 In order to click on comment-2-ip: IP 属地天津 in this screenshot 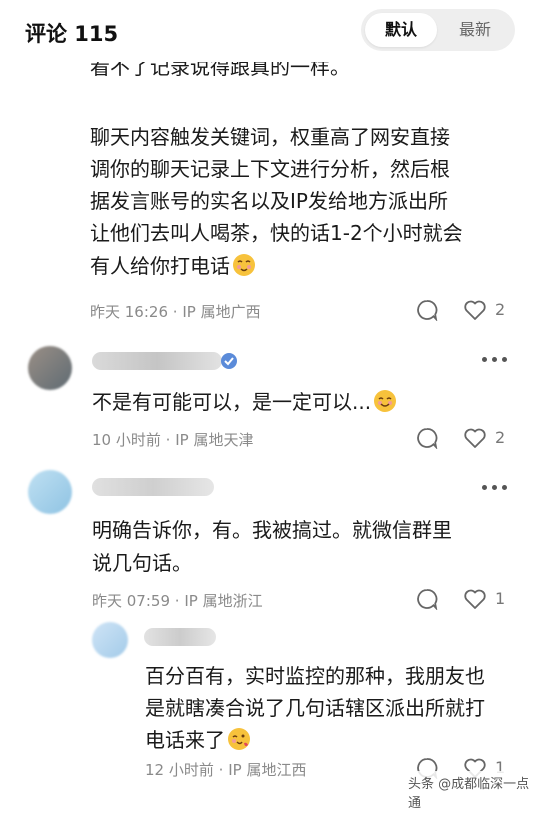, I will do `click(214, 440)`.